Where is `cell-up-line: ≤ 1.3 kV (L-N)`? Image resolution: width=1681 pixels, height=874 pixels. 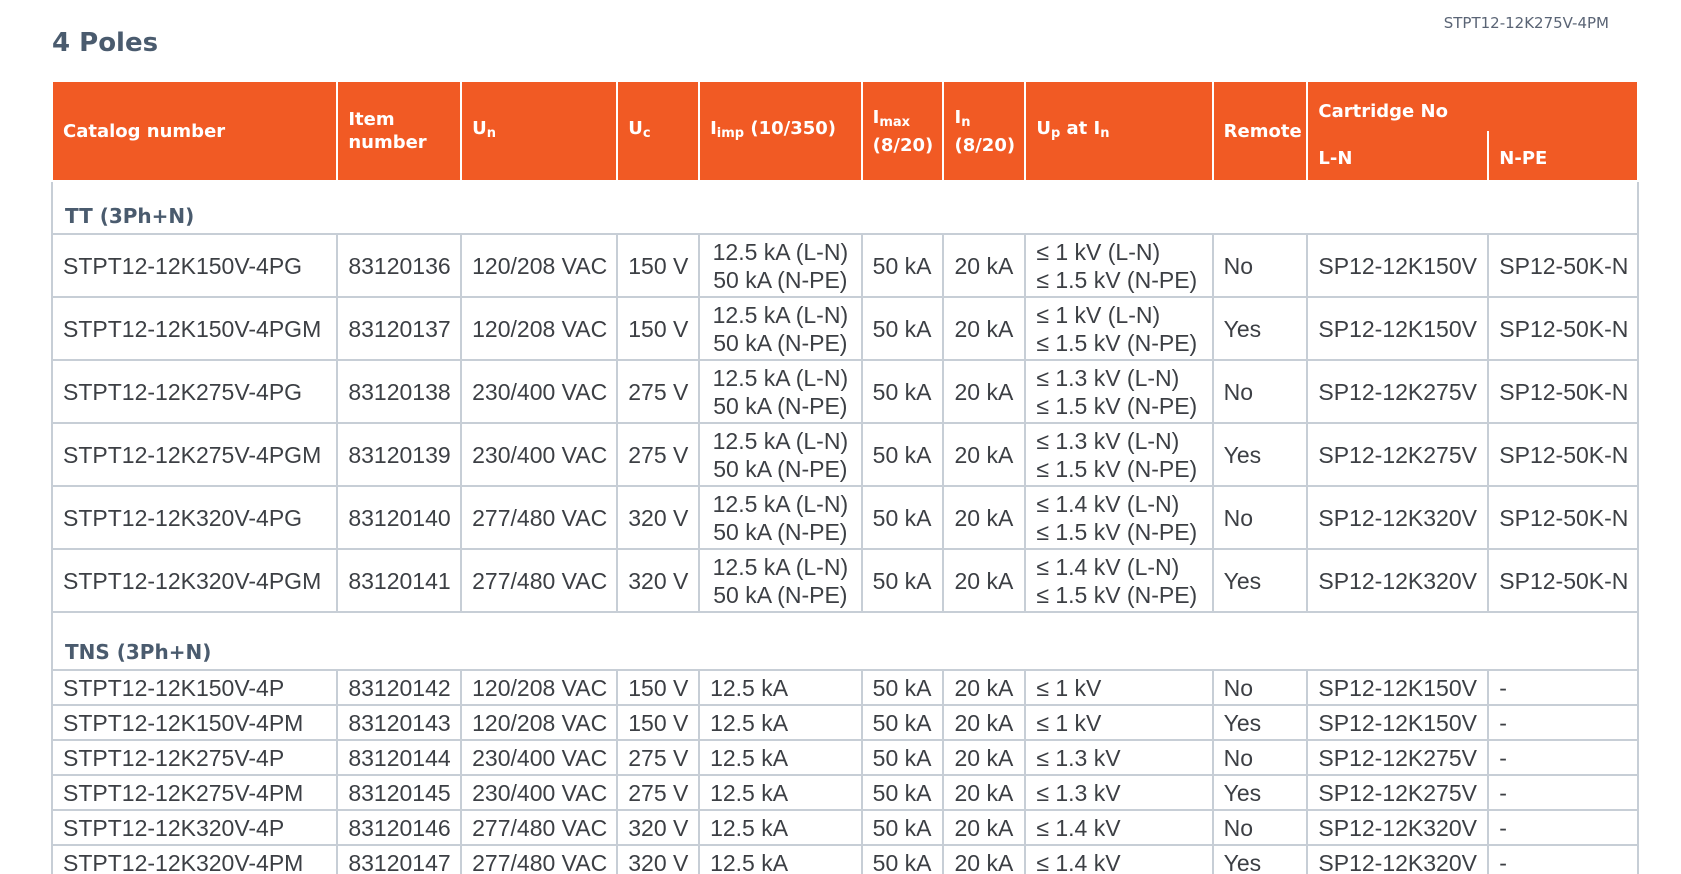
cell-up-line: ≤ 1.3 kV (L-N) is located at coordinates (1108, 377).